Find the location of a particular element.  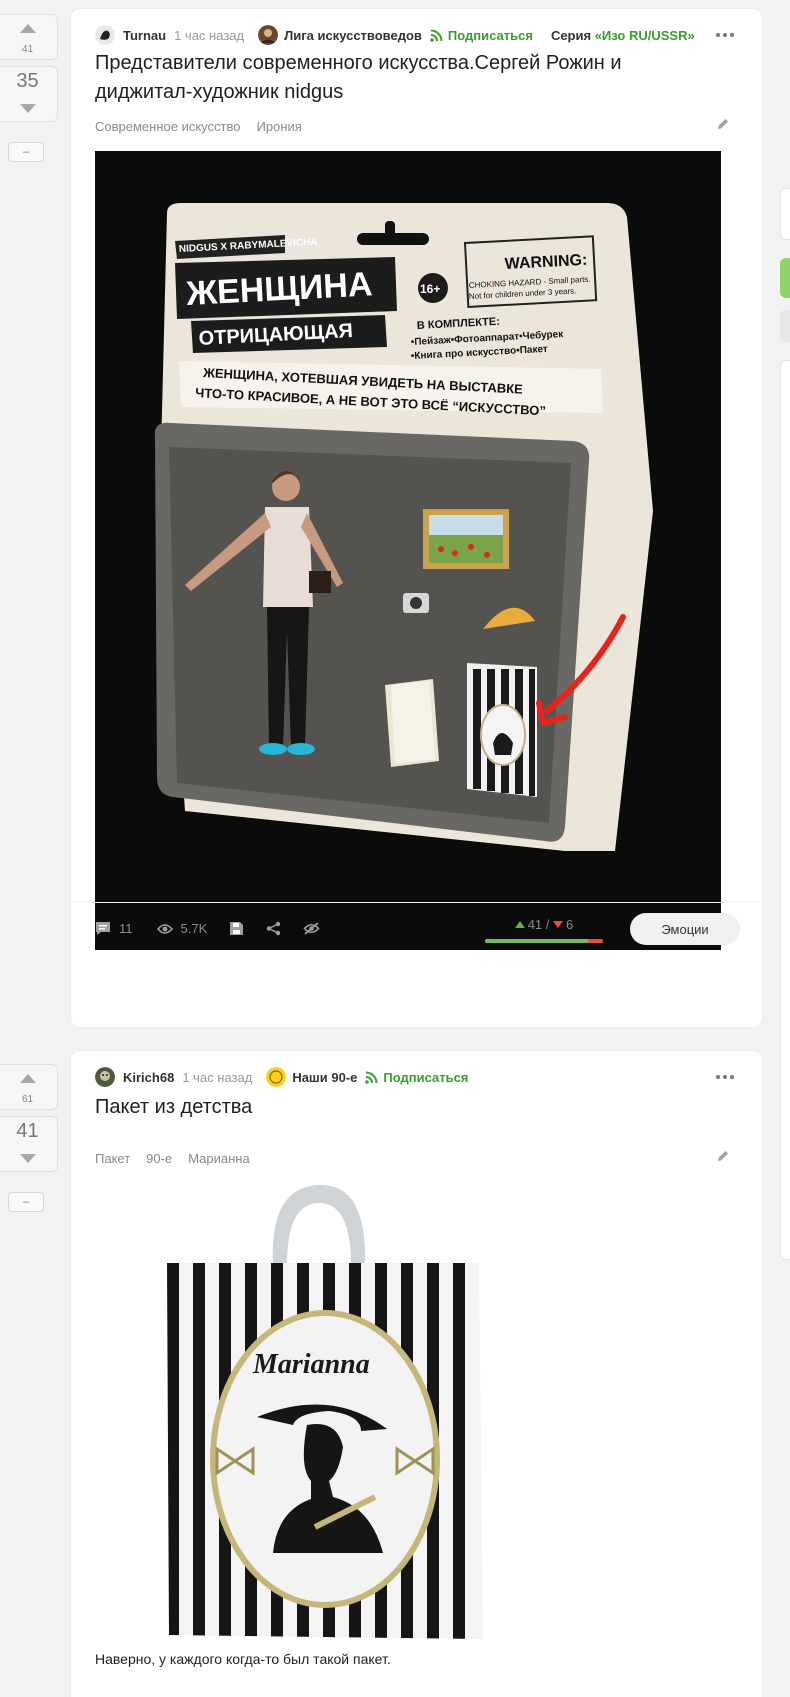

series-link: Серия «Изо RU/USSR» is located at coordinates (623, 35).